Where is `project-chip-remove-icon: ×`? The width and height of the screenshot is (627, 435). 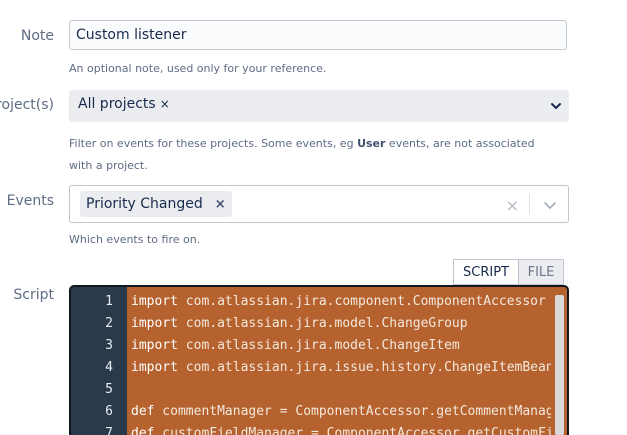 project-chip-remove-icon: × is located at coordinates (165, 104).